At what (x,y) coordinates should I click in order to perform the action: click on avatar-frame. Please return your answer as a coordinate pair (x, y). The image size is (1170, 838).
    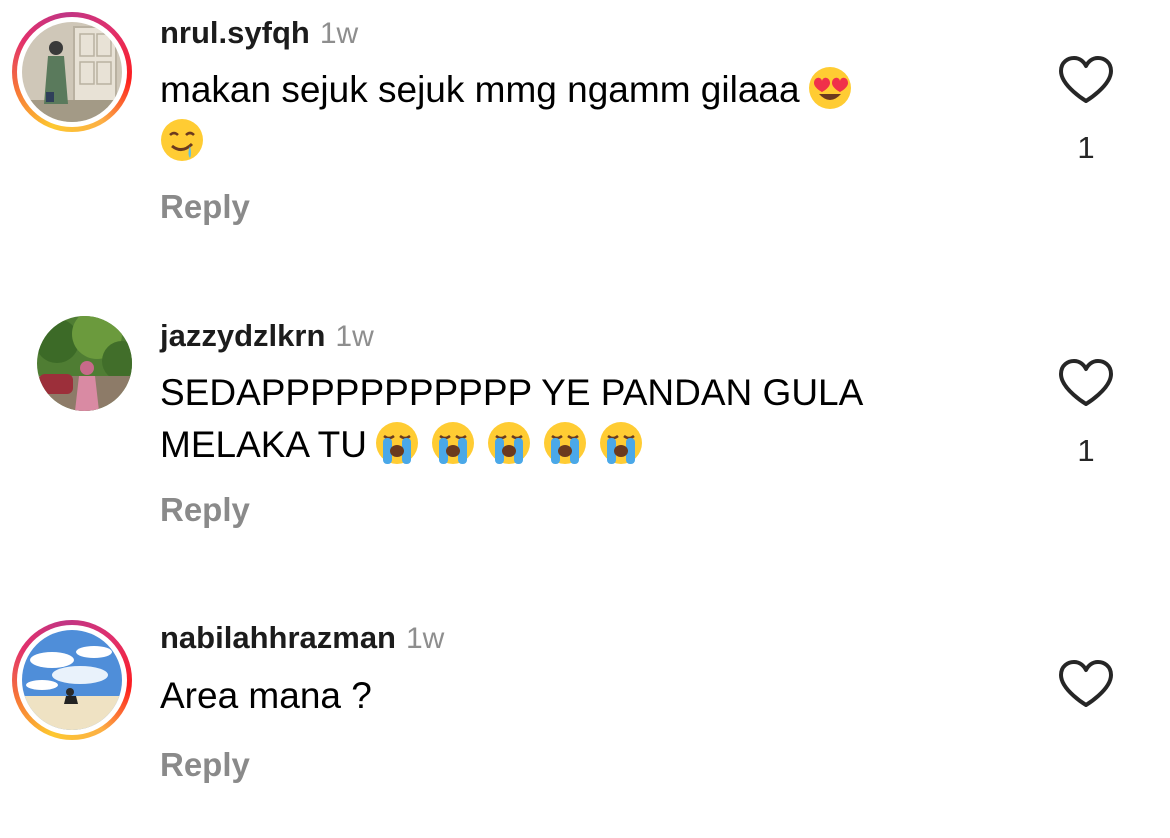
    Looking at the image, I should click on (72, 366).